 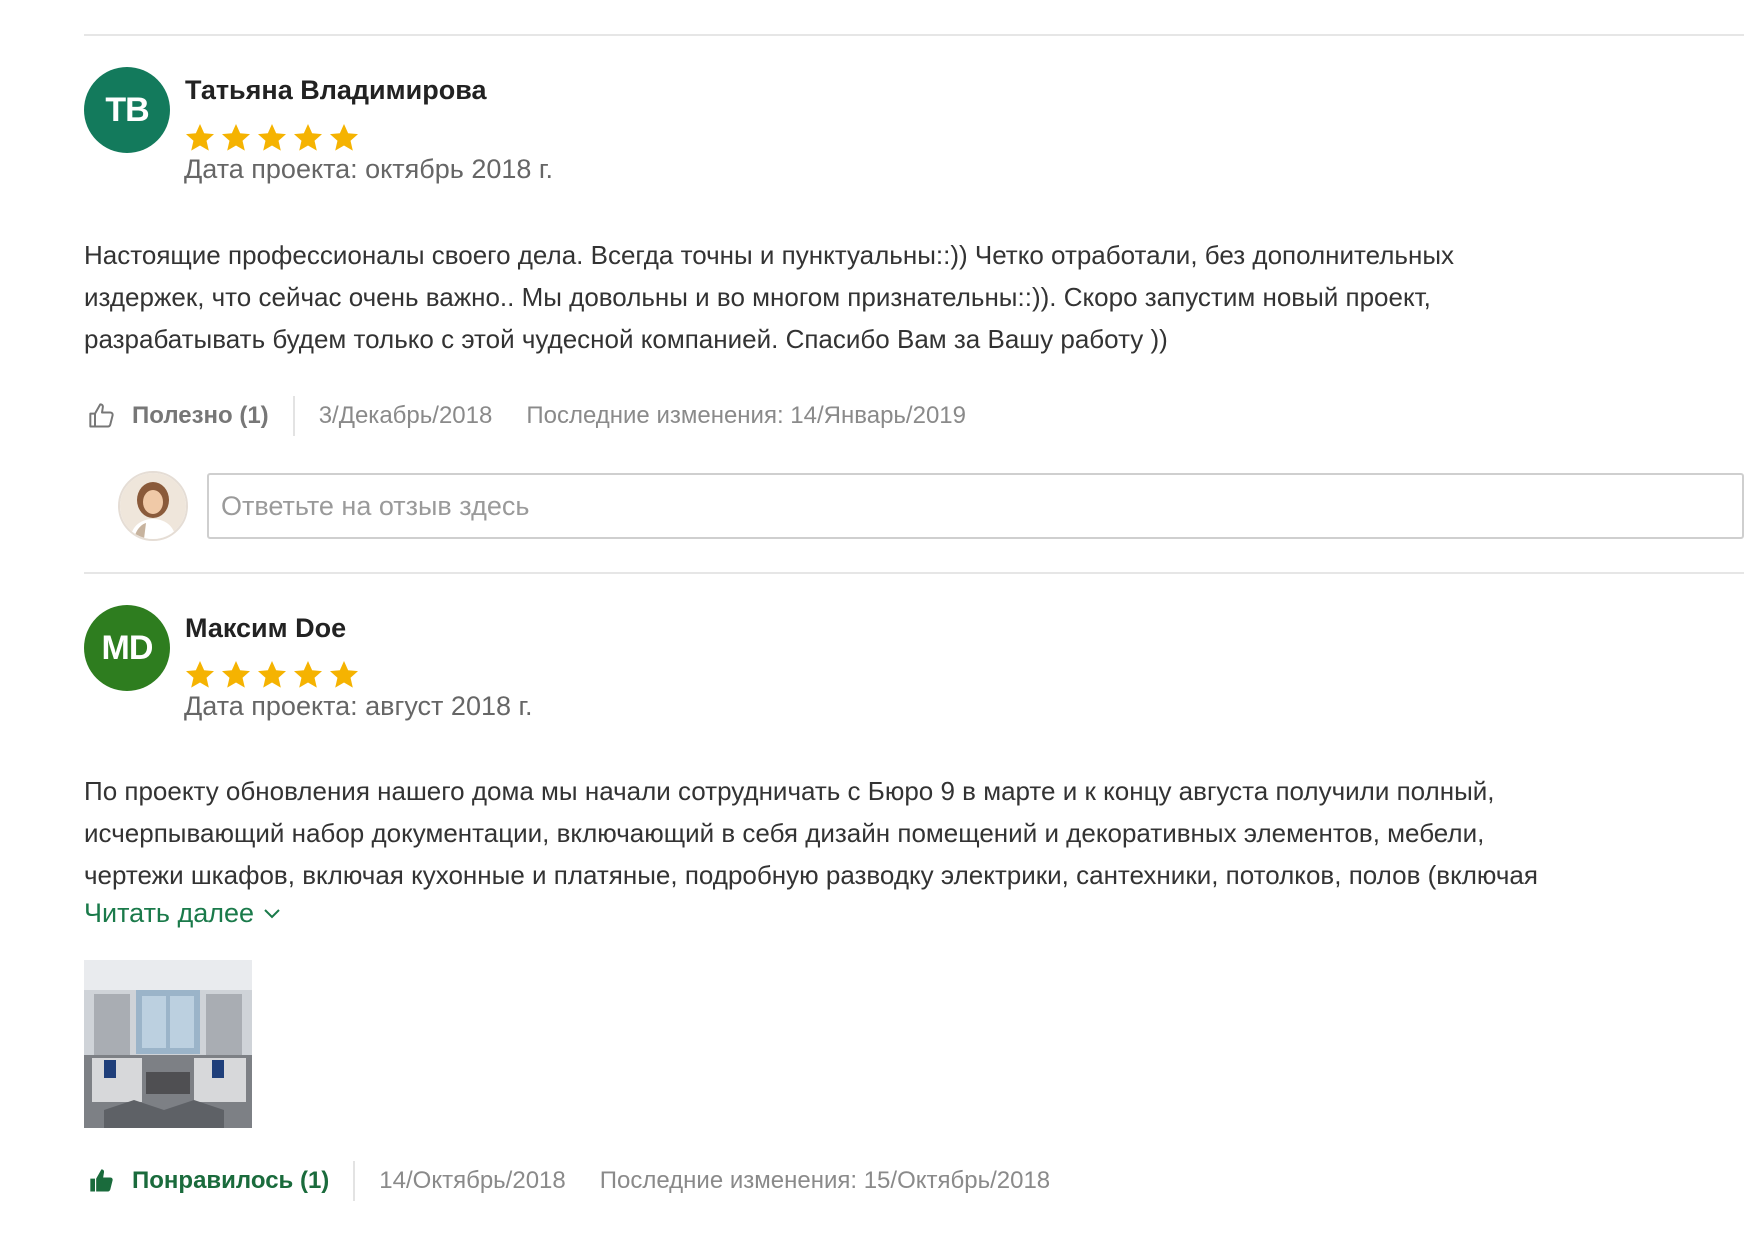 What do you see at coordinates (153, 506) in the screenshot?
I see `user-avatar` at bounding box center [153, 506].